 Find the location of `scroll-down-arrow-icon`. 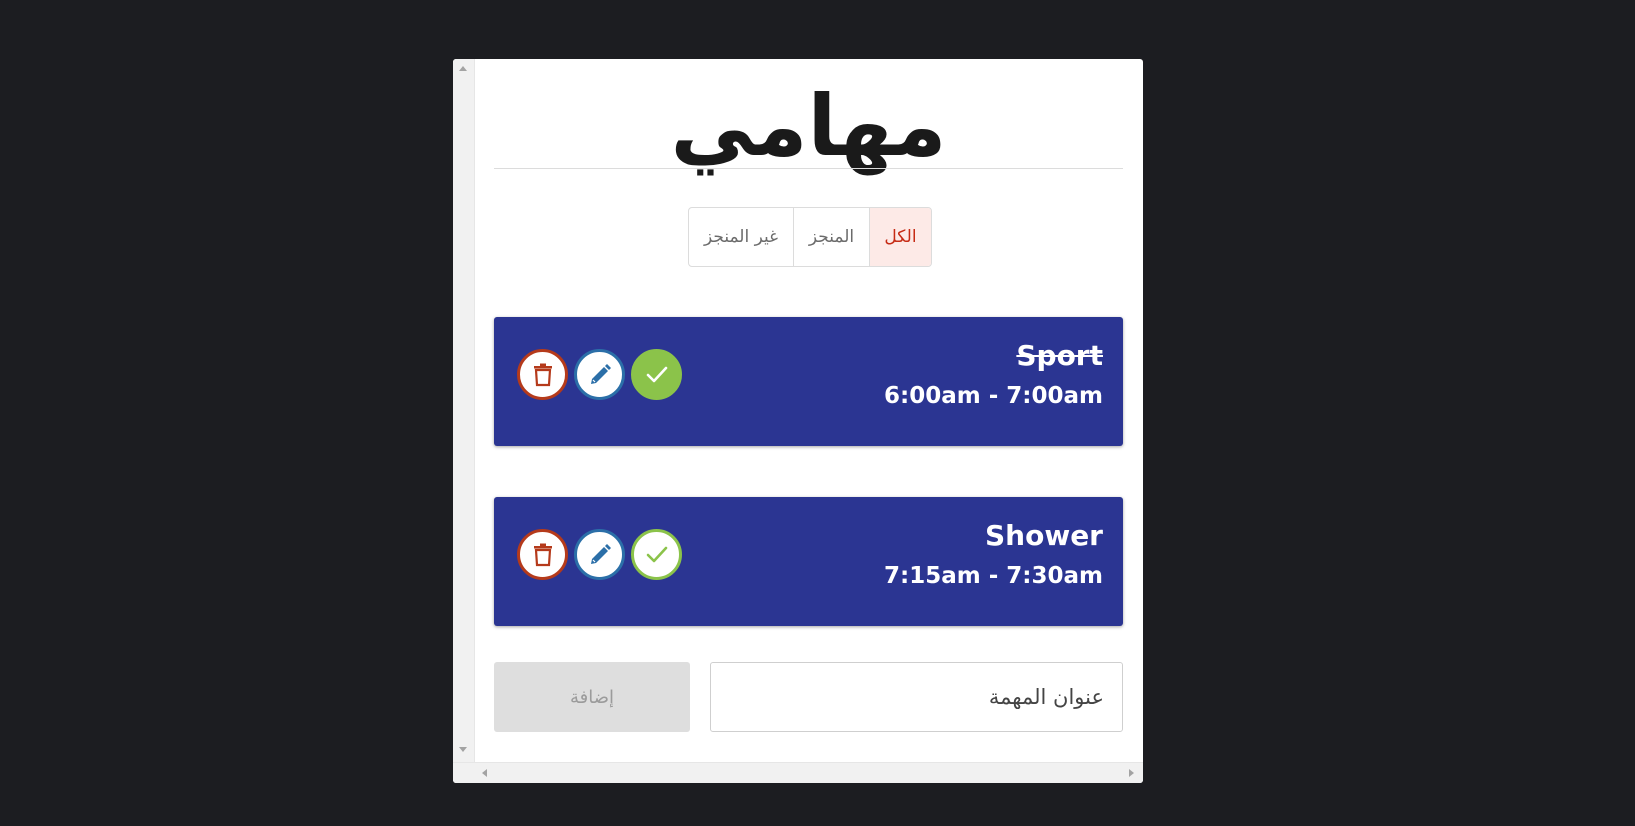

scroll-down-arrow-icon is located at coordinates (463, 749).